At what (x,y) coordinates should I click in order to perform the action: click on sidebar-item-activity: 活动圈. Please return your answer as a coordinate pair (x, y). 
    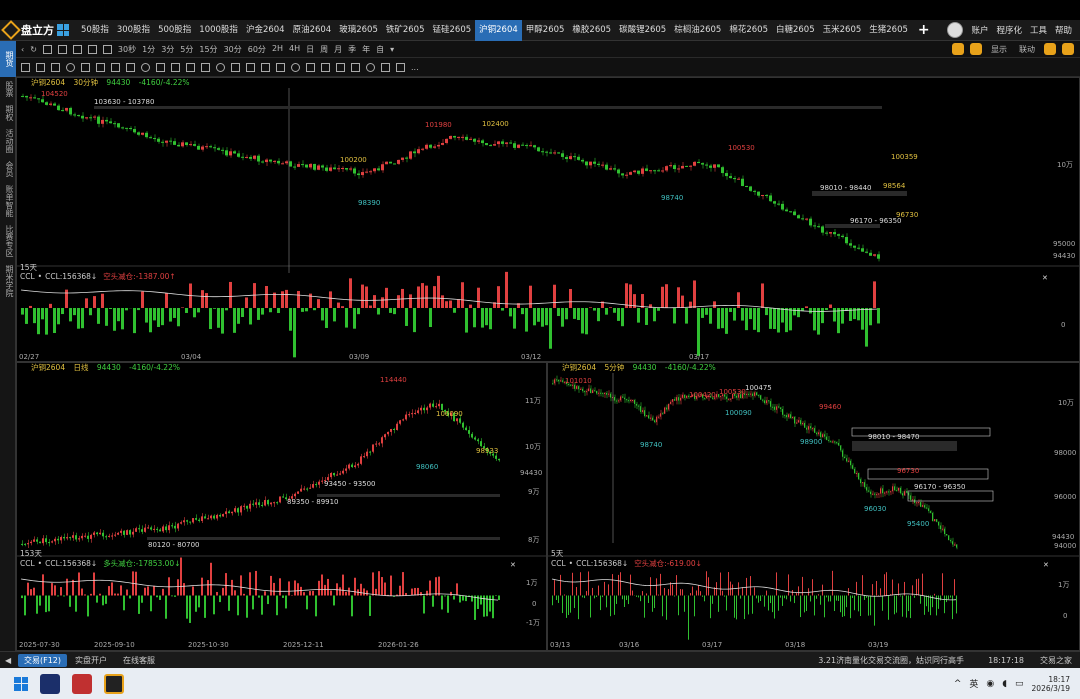
    Looking at the image, I should click on (8, 141).